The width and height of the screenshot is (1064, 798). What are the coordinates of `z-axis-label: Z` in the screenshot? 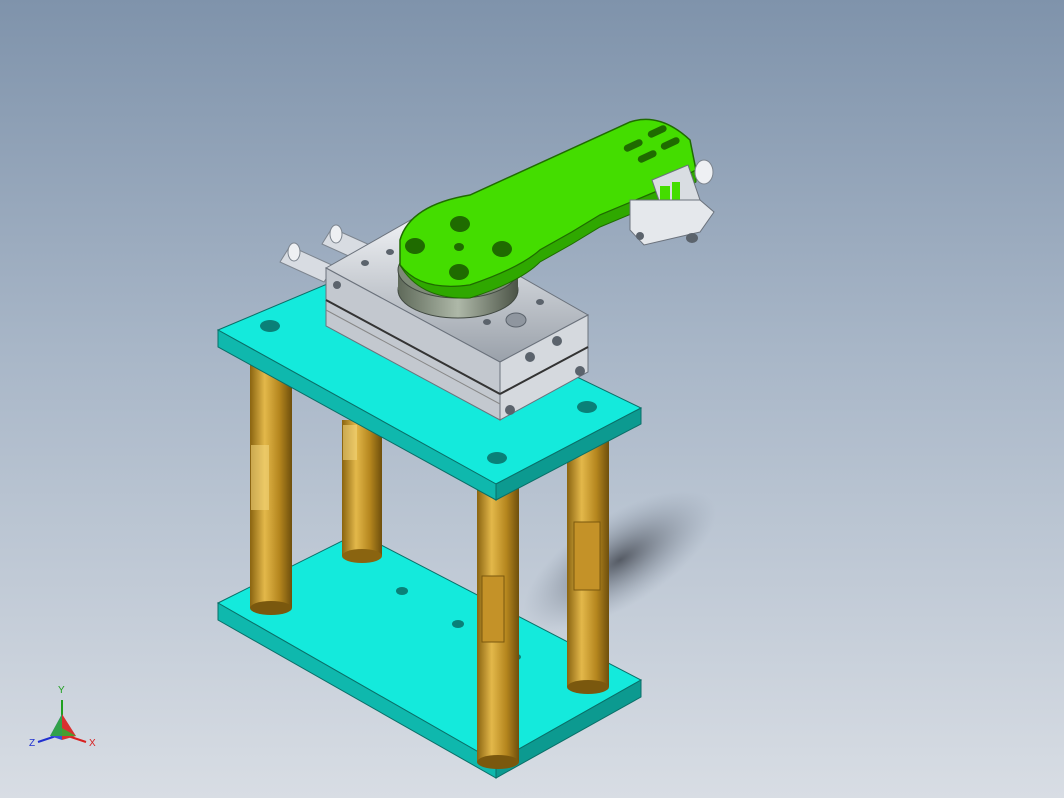 It's located at (32, 743).